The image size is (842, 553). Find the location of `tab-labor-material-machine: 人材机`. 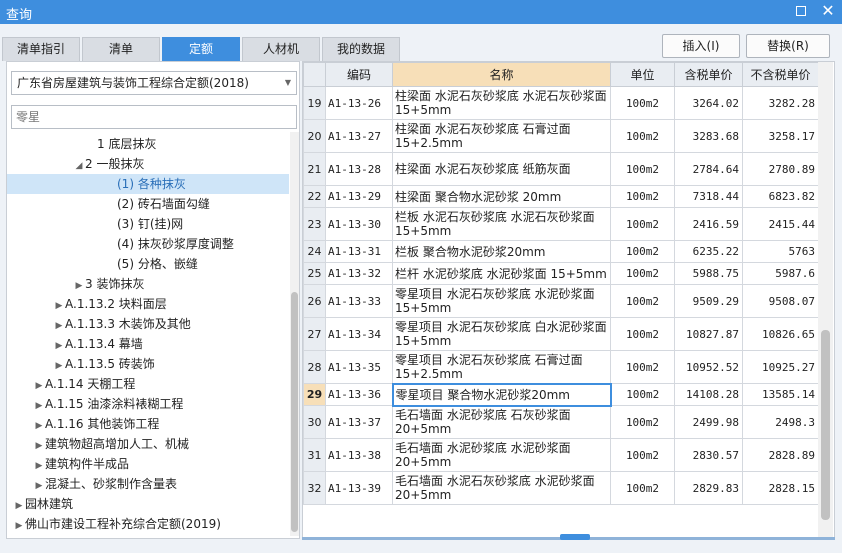

tab-labor-material-machine: 人材机 is located at coordinates (281, 49).